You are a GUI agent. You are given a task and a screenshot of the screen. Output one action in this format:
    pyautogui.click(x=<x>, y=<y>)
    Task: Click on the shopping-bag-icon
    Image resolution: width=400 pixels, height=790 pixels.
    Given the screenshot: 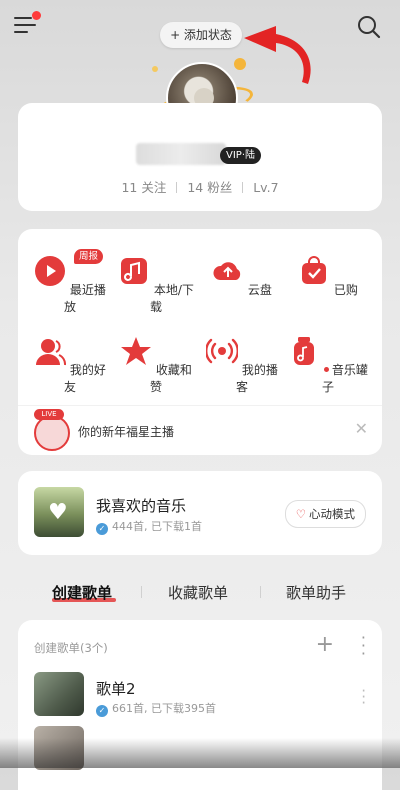 What is the action you would take?
    pyautogui.click(x=314, y=270)
    